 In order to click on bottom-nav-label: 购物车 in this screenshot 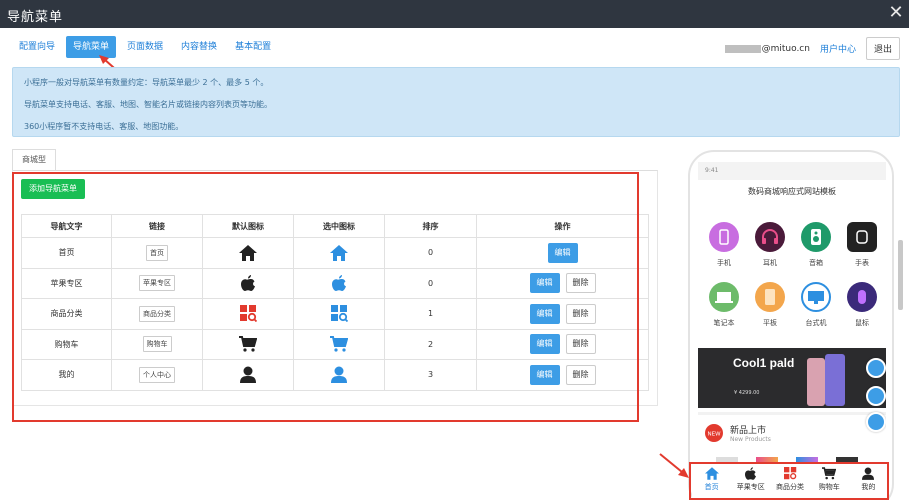, I will do `click(829, 487)`.